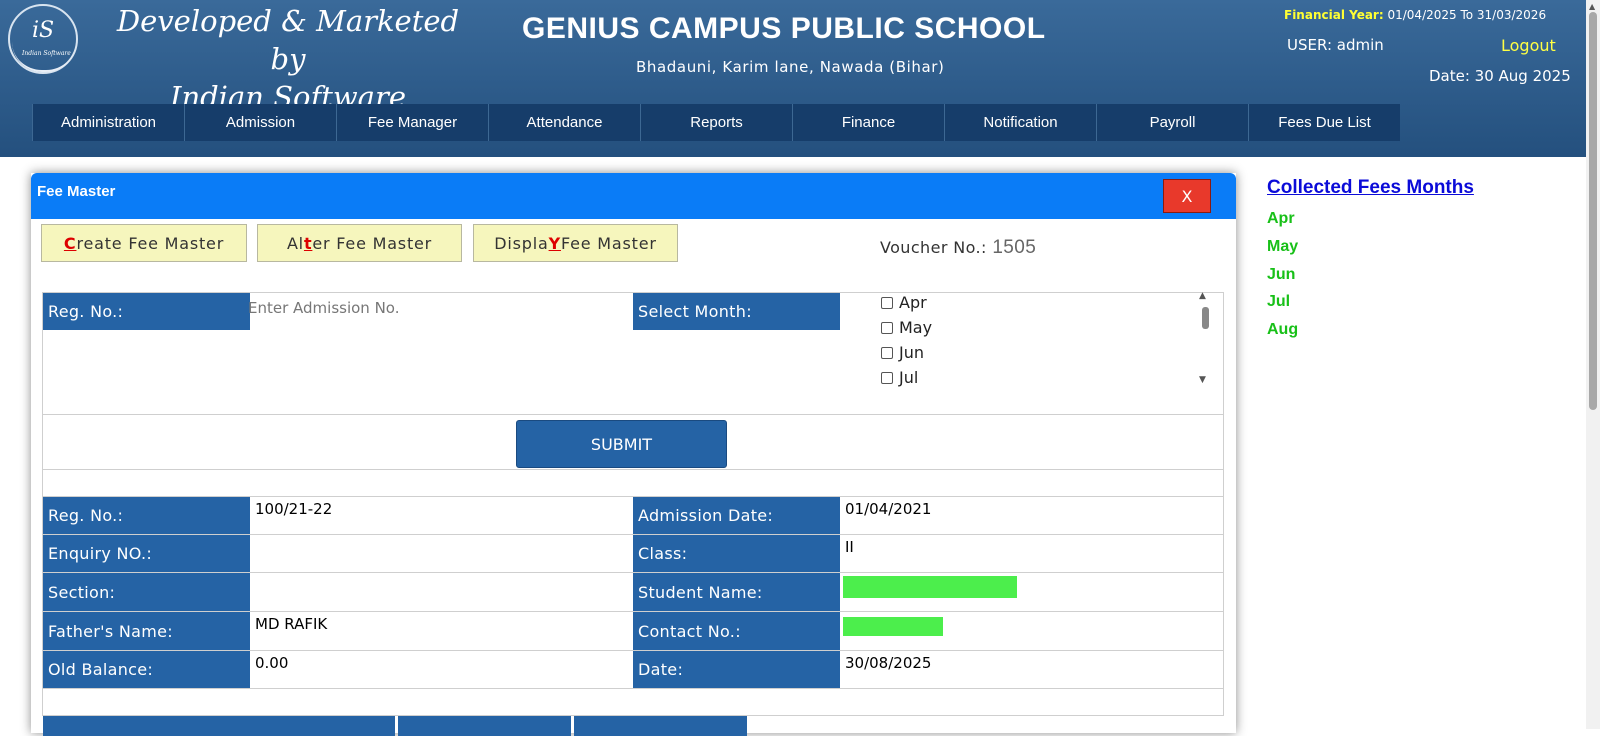 Image resolution: width=1600 pixels, height=736 pixels. What do you see at coordinates (1014, 247) in the screenshot?
I see `voucher-value: 1505` at bounding box center [1014, 247].